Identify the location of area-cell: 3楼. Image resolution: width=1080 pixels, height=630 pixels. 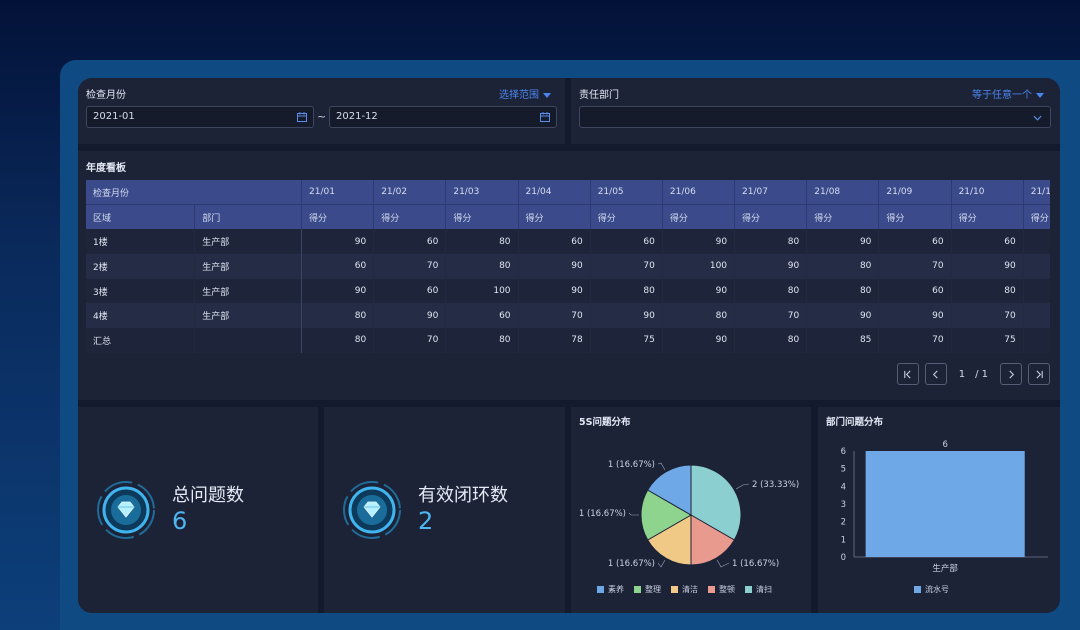
(141, 291).